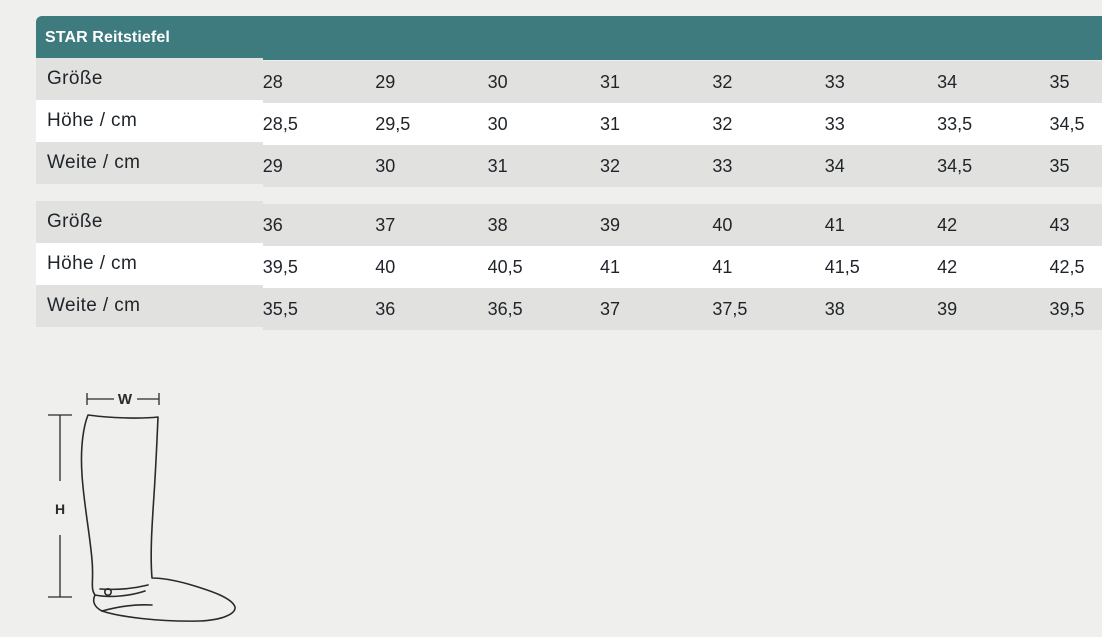  I want to click on table-cell: 43, so click(1075, 225).